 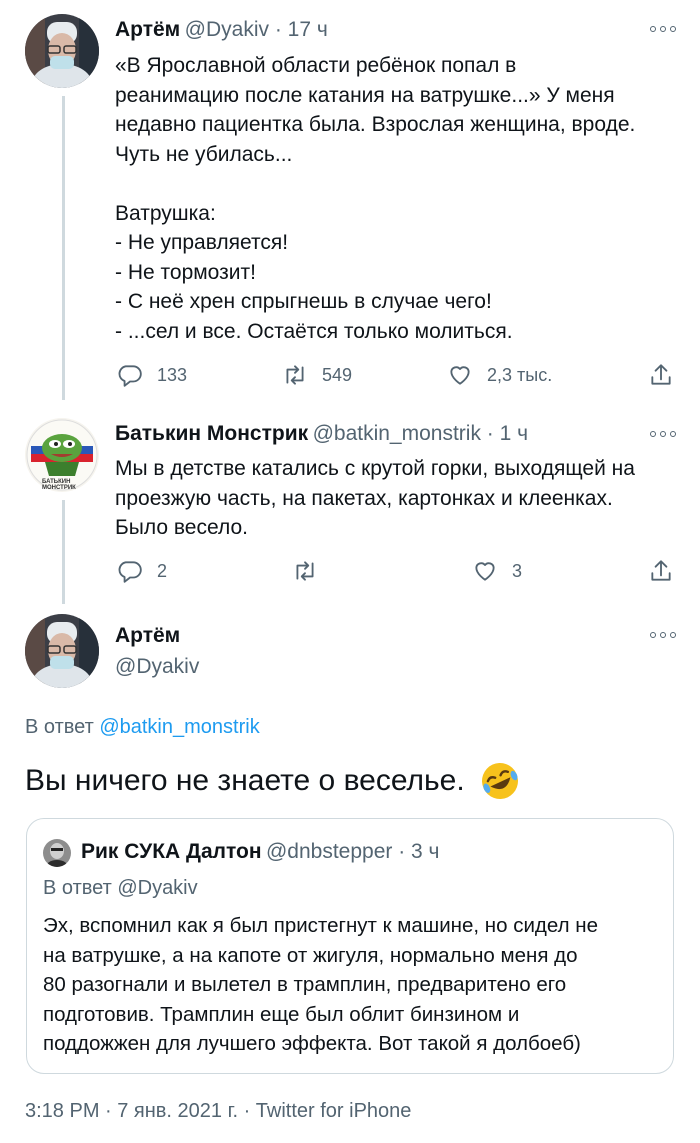 I want to click on like-count: 3, so click(x=517, y=570).